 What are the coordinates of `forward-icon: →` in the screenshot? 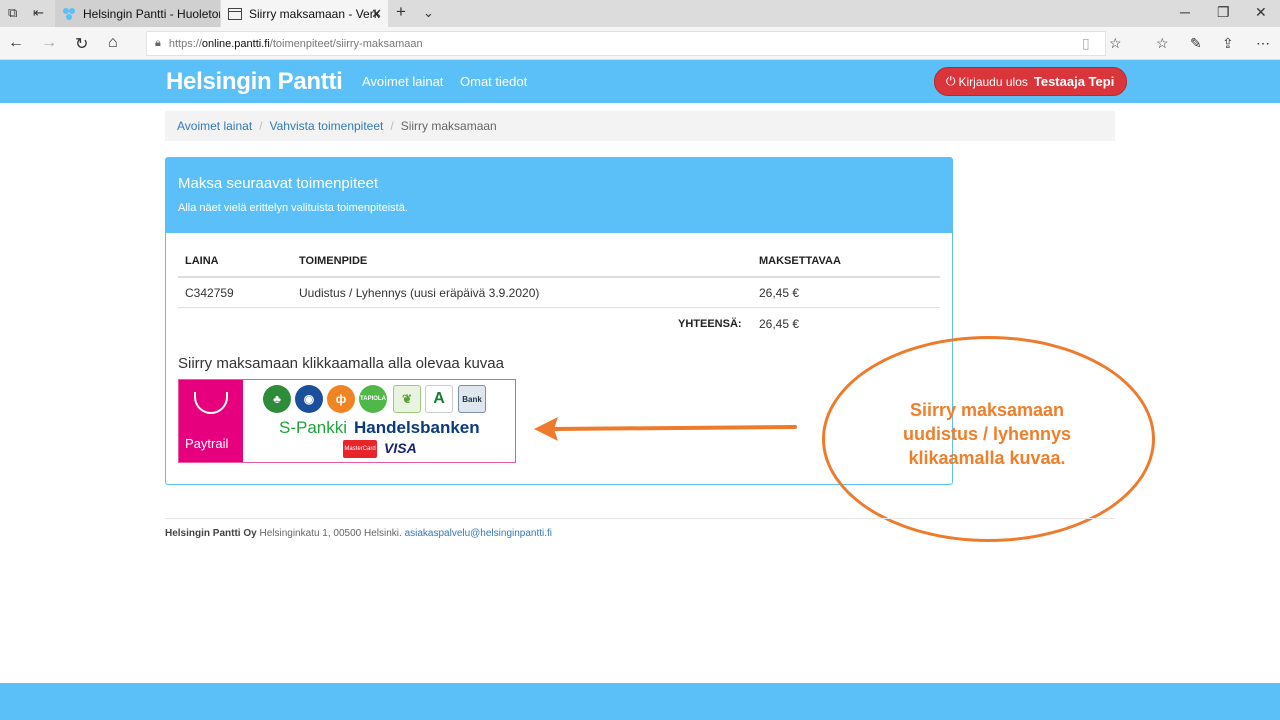 It's located at (49, 43).